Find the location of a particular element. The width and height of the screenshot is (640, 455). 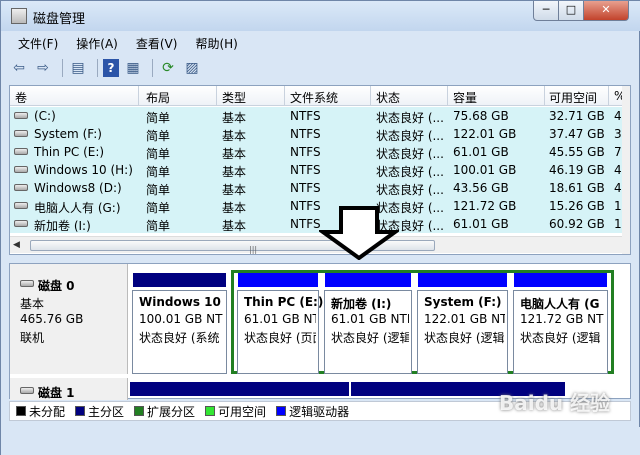

volume-name: 电脑人人有 (G:) is located at coordinates (77, 208).